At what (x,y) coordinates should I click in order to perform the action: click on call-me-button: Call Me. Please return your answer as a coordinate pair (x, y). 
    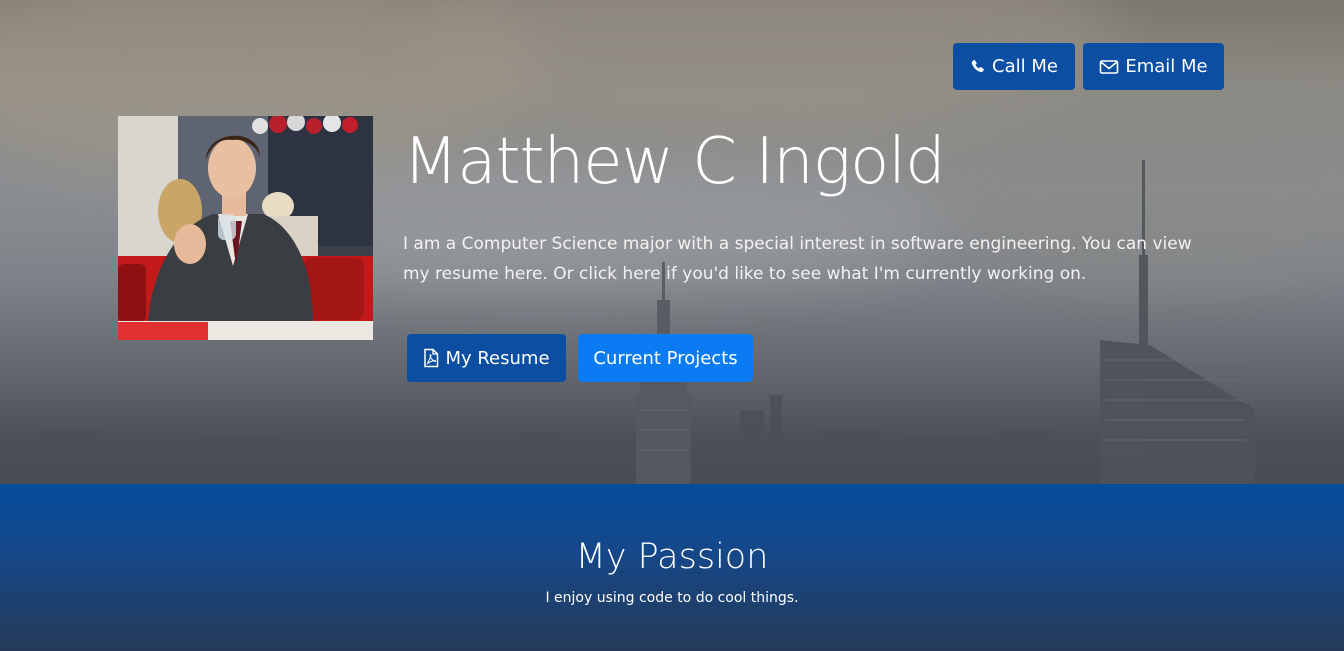
    Looking at the image, I should click on (1014, 66).